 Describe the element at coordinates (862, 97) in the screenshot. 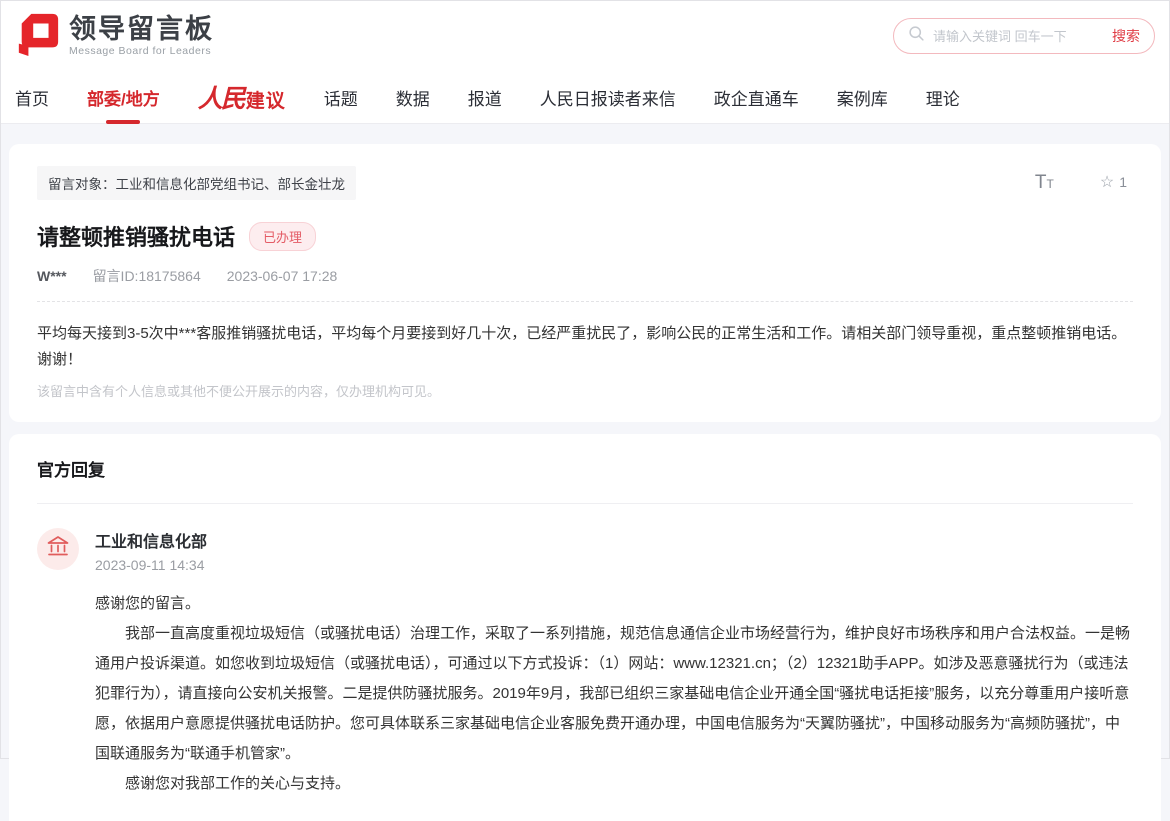

I see `nav-item-case-library: 案例库` at that location.